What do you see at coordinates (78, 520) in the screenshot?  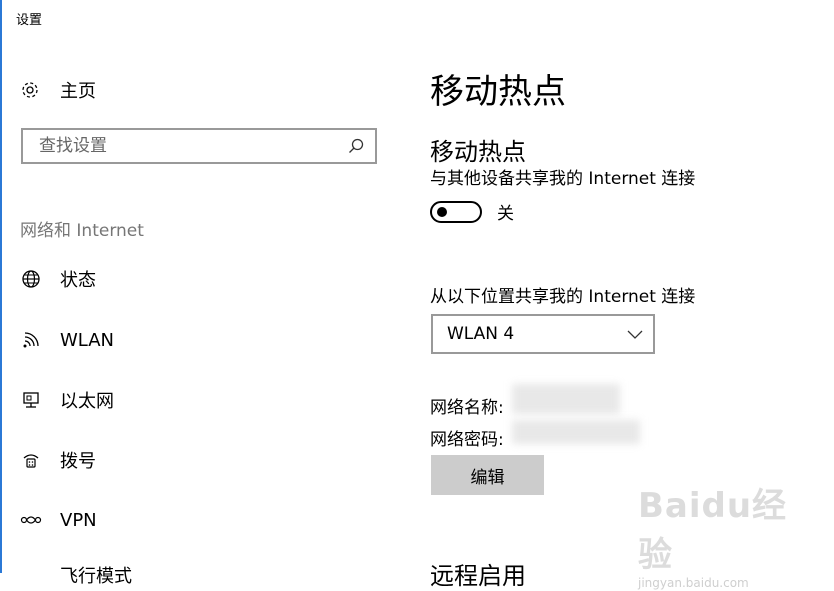 I see `sidebar-item-label: VPN` at bounding box center [78, 520].